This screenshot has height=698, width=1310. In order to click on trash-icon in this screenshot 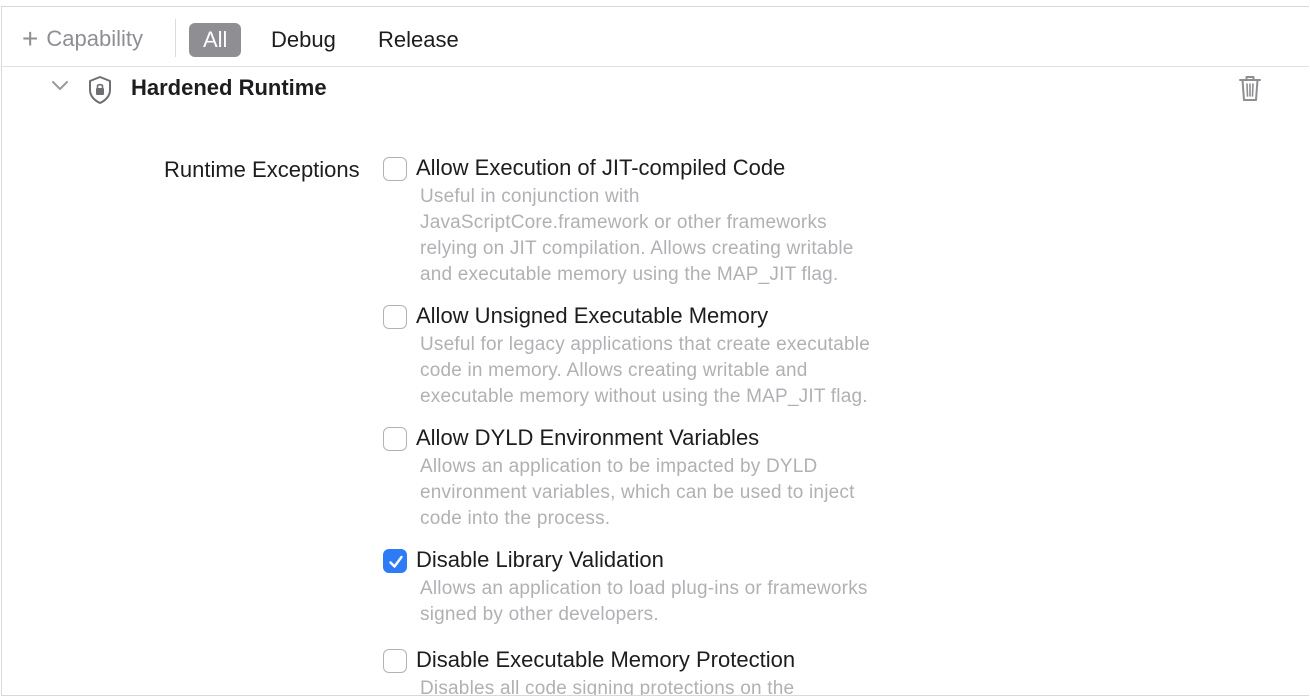, I will do `click(1250, 90)`.